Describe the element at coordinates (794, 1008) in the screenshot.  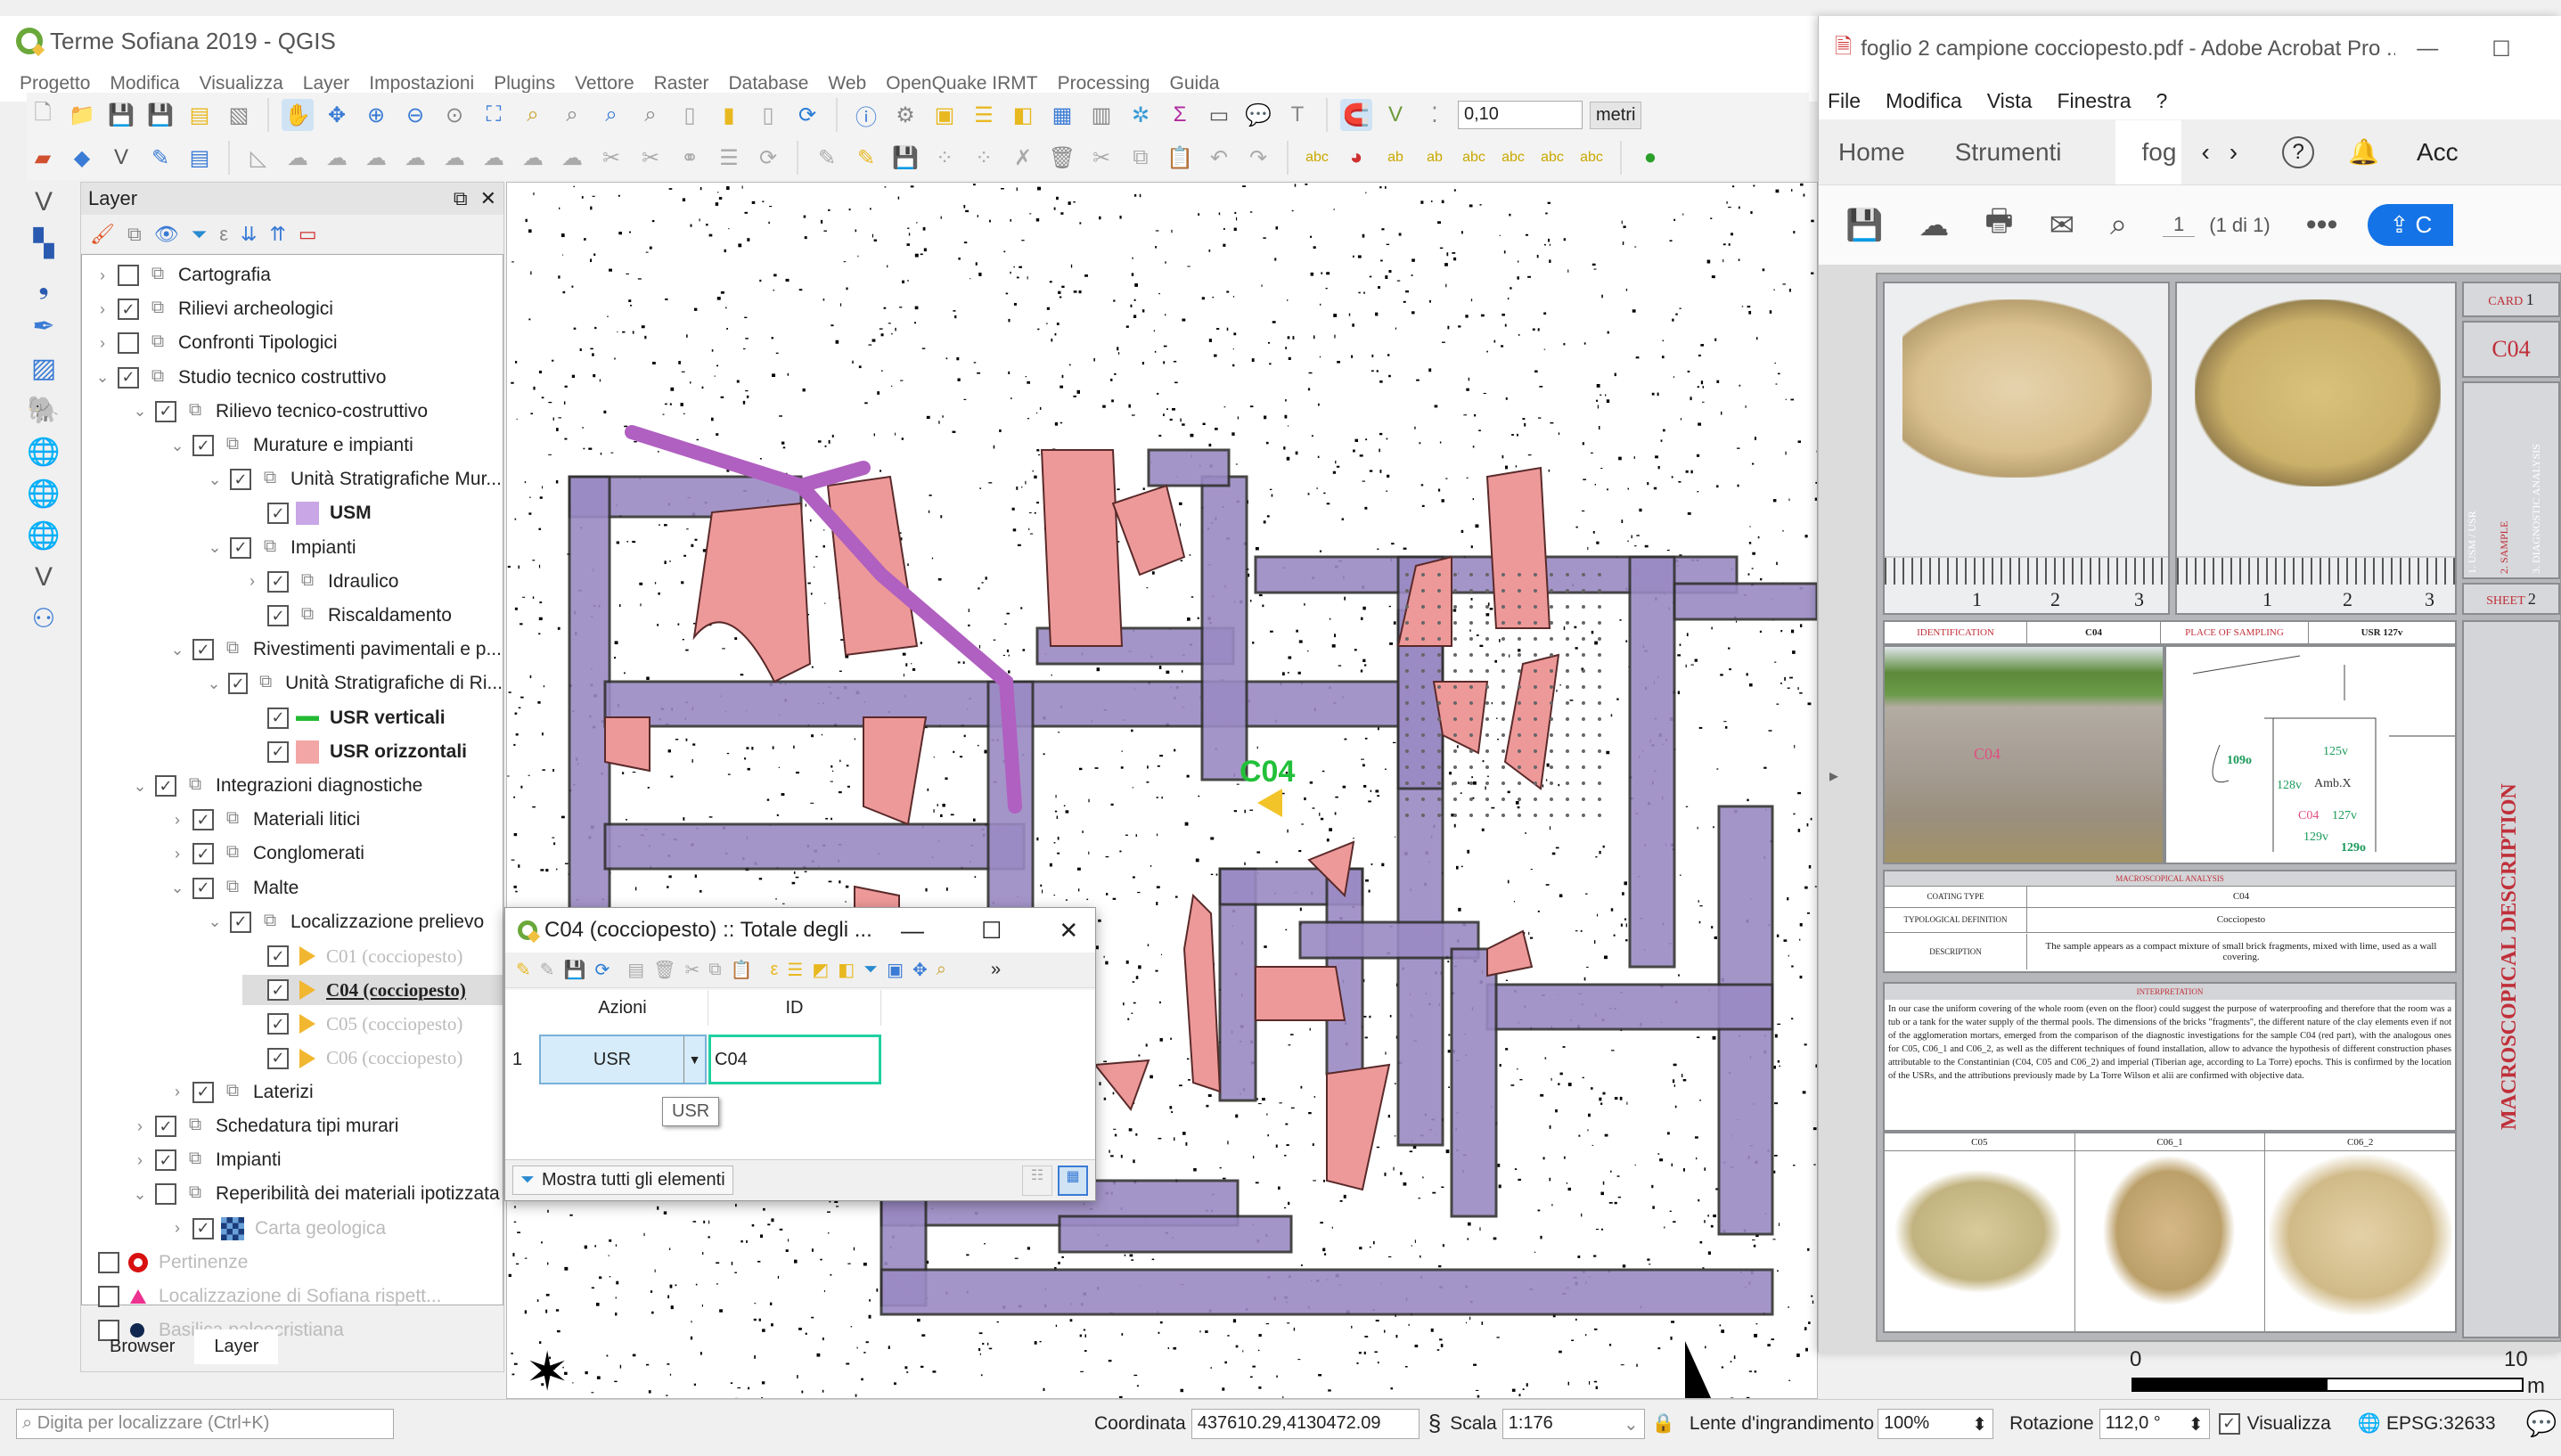
I see `column-header-id: ID` at that location.